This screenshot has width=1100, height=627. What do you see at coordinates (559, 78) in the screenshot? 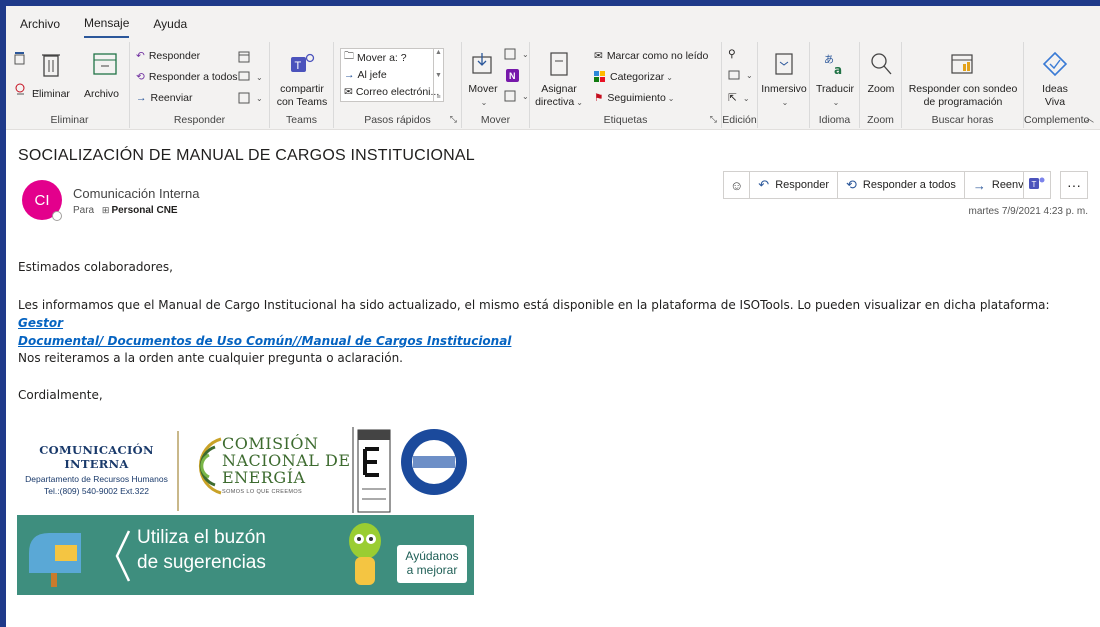
I see `assign-policy-button: Asignar directiva ⌄` at bounding box center [559, 78].